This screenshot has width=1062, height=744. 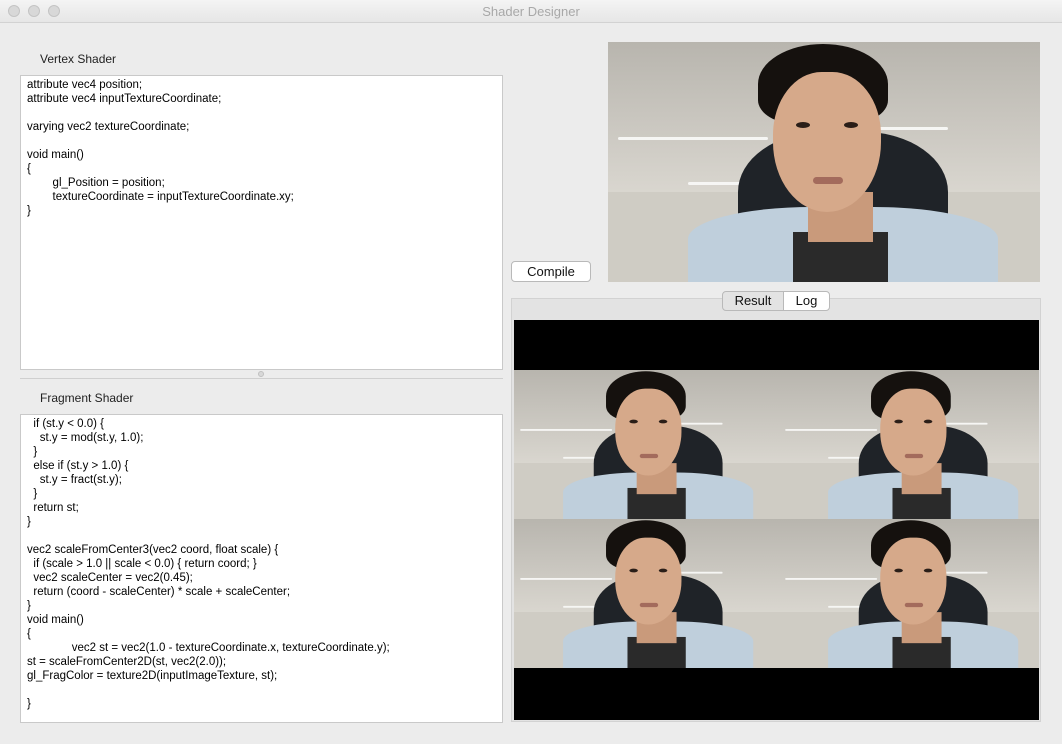 I want to click on vertex-shader-label: Vertex Shader, so click(x=78, y=59).